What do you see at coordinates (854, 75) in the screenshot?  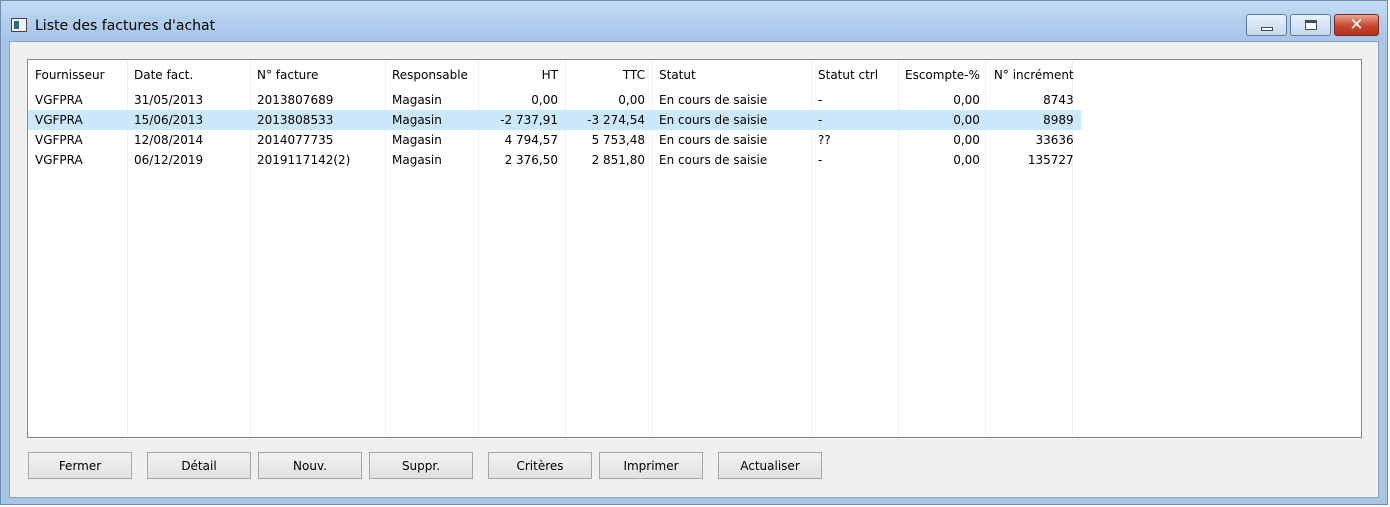 I see `column-header-statut-ctrl: Statut ctrl` at bounding box center [854, 75].